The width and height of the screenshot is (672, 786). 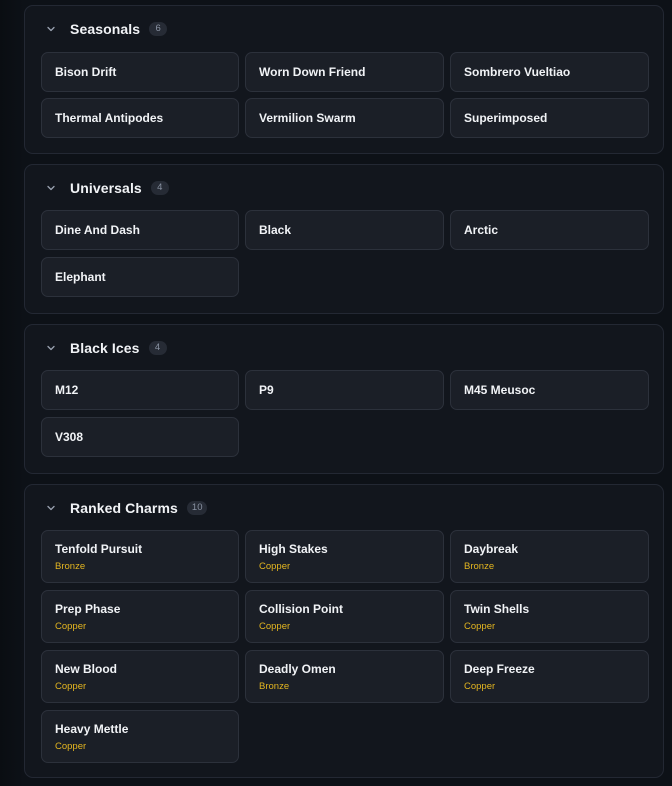 I want to click on item-name: Bison Drift, so click(x=86, y=72).